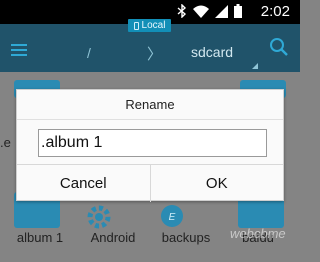 This screenshot has width=320, height=262. I want to click on app-logo-icon: E, so click(172, 218).